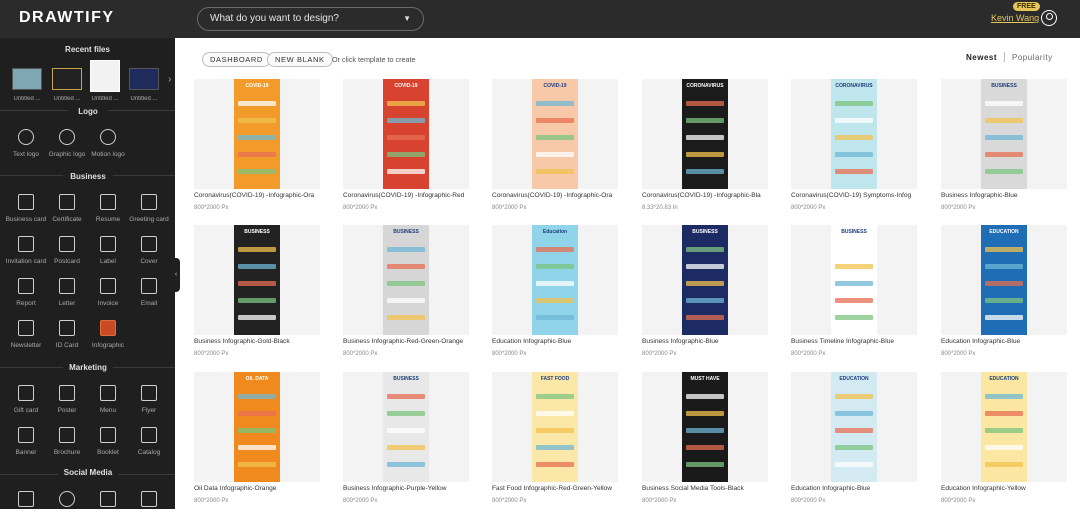  I want to click on tool-report: Report, so click(26, 298).